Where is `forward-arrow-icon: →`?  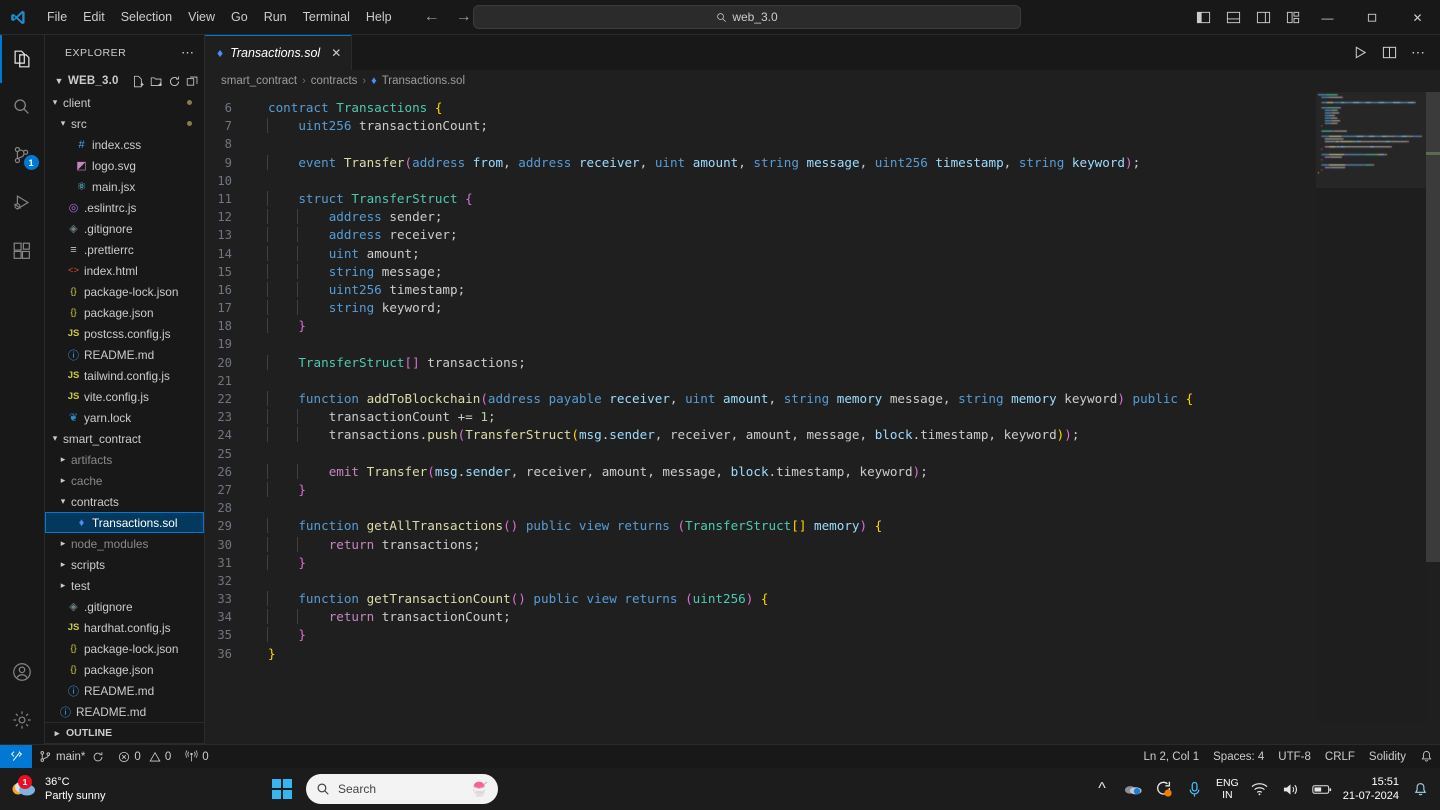 forward-arrow-icon: → is located at coordinates (464, 17).